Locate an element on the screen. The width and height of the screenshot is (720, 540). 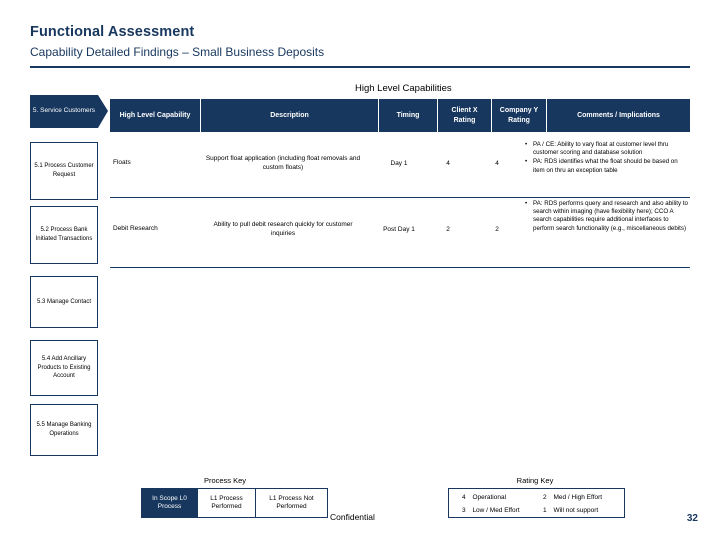
rating-key-item-1: 1 Will not support is located at coordinates (570, 510).